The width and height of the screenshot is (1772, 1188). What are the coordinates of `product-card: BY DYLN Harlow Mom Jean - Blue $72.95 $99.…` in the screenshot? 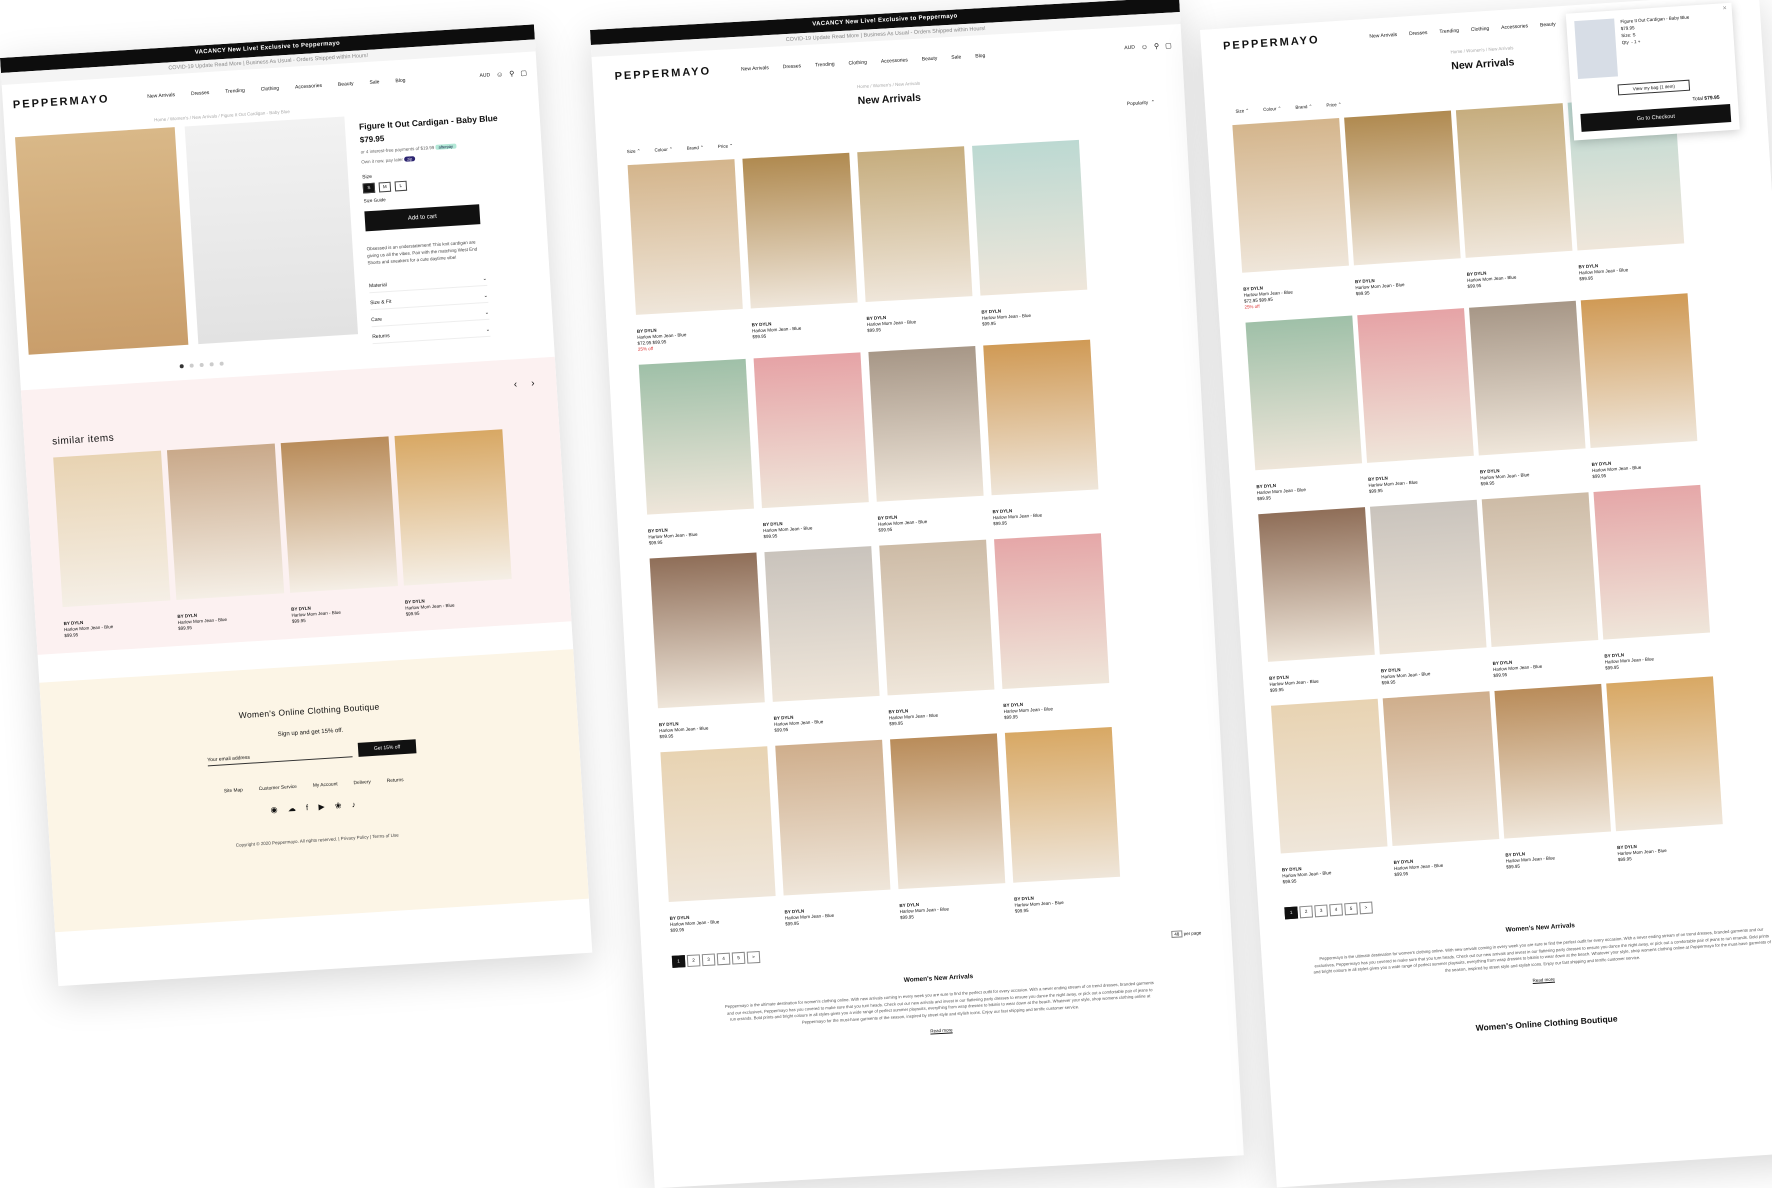 It's located at (686, 256).